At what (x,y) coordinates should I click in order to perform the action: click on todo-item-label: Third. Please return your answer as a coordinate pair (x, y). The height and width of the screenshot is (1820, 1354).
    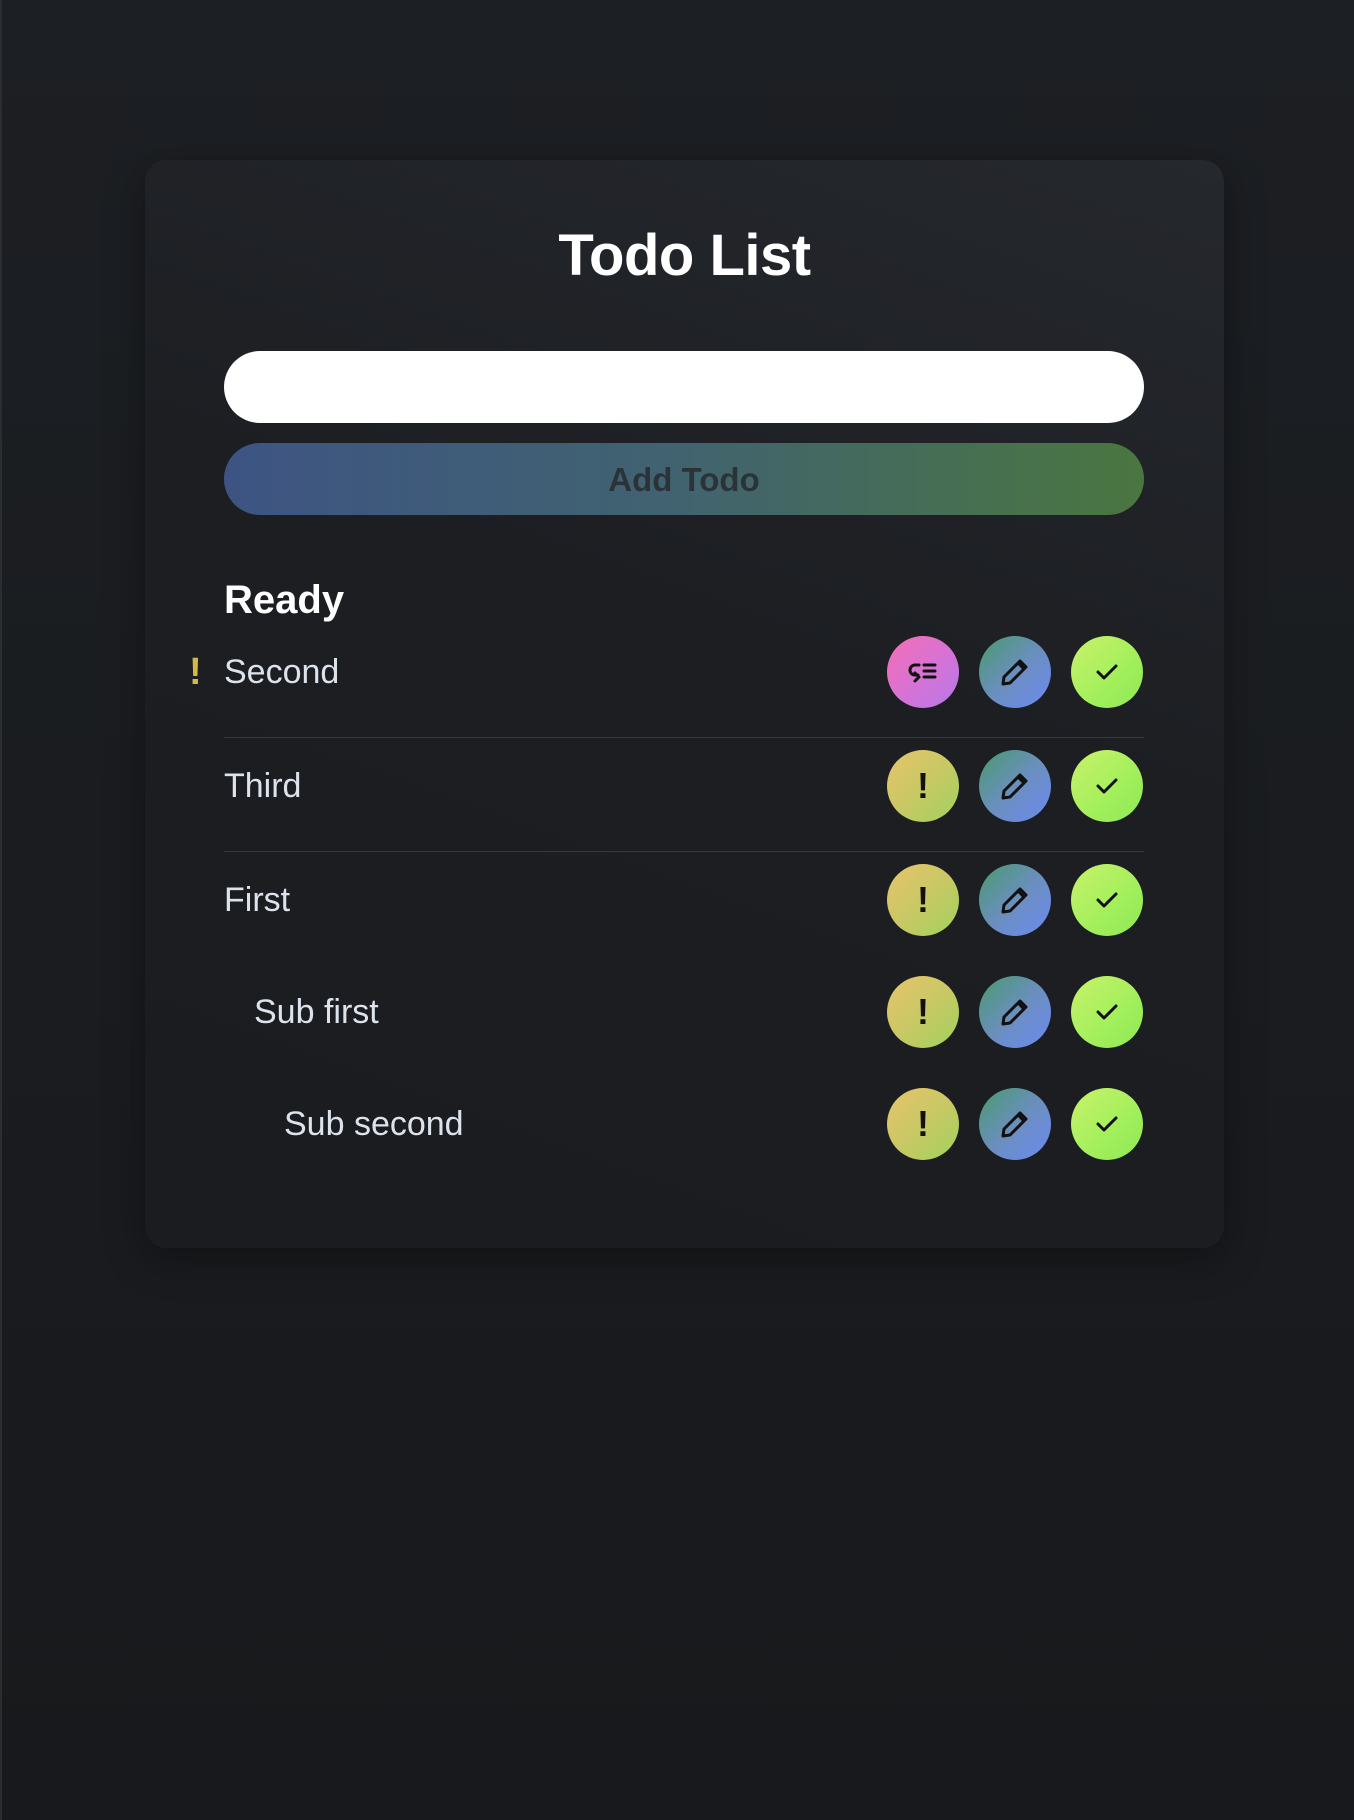
    Looking at the image, I should click on (263, 786).